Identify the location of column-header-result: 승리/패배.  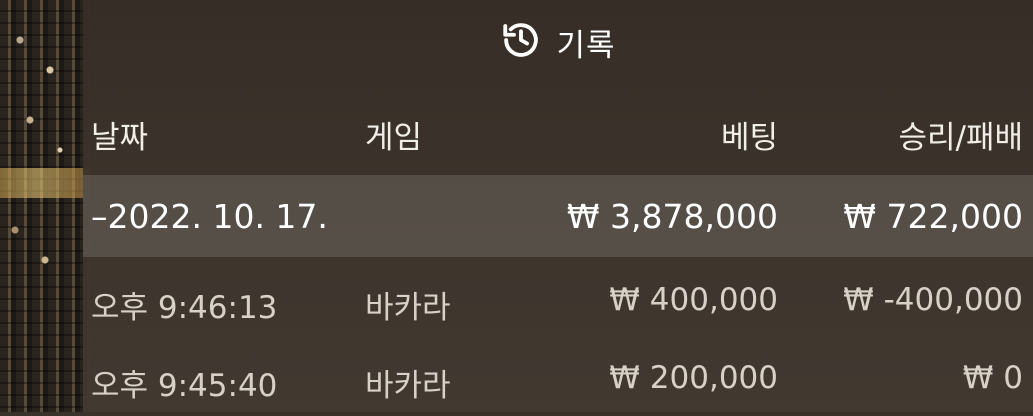
(960, 134).